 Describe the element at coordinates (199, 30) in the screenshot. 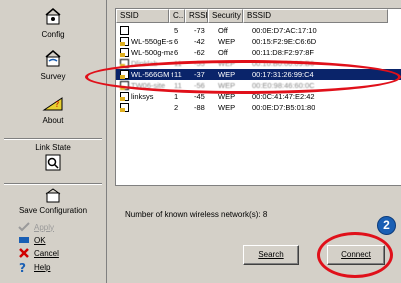

I see `rssi-cell: -73` at that location.